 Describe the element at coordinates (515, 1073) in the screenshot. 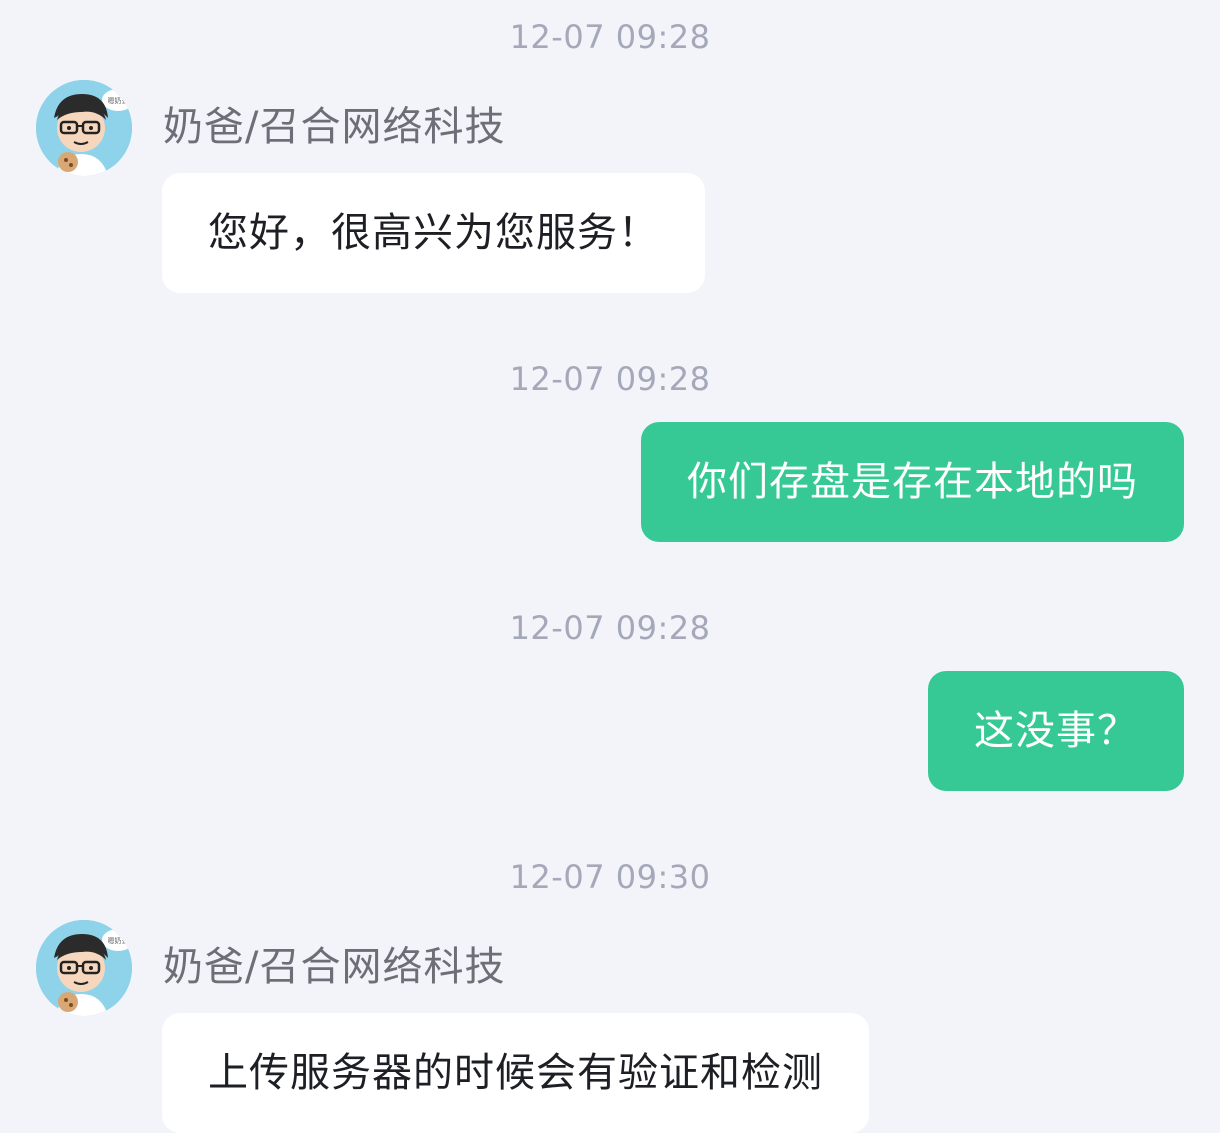

I see `agent-message-bubble: 上传服务器的时候会有验证和检测` at that location.